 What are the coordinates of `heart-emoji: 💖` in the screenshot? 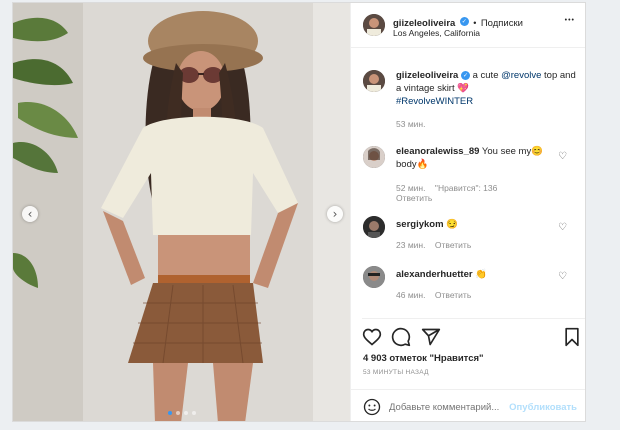 It's located at (463, 88).